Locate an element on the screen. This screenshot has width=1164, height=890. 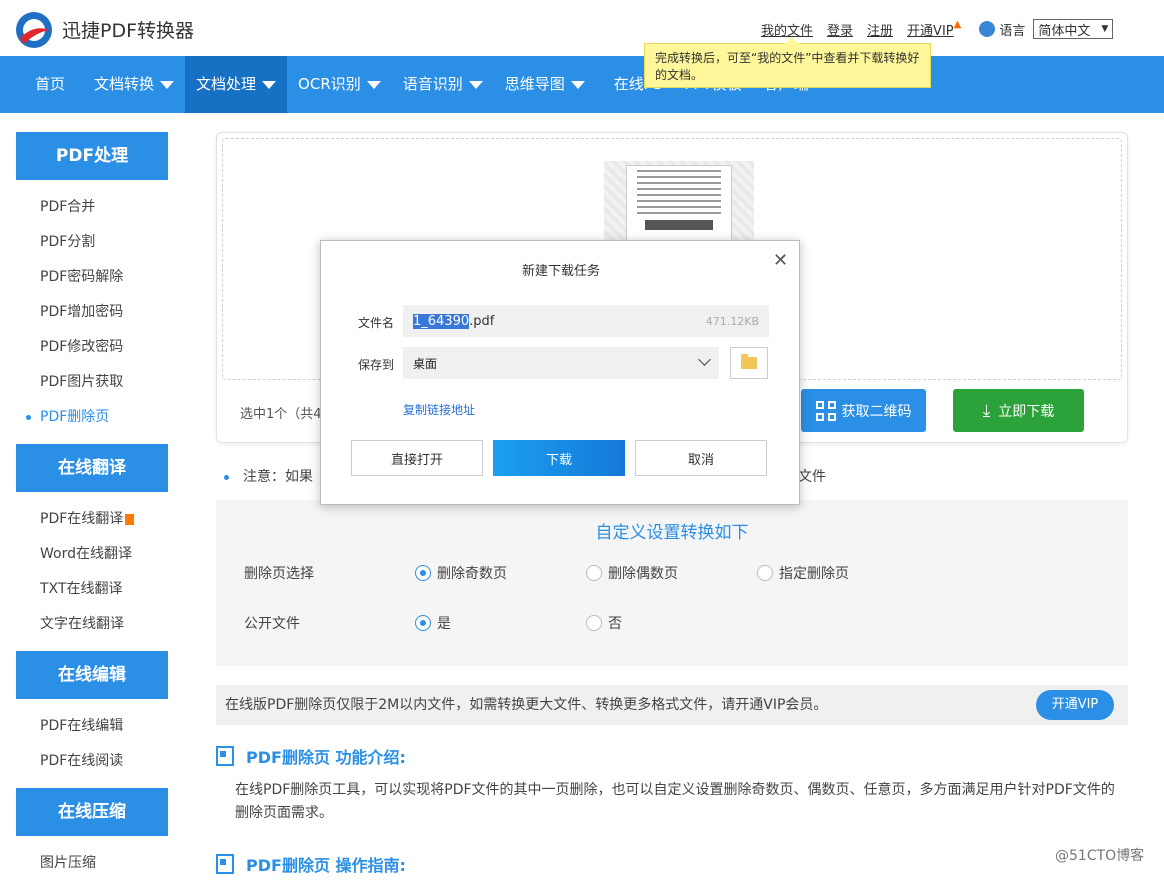
nav-voice: 语音识别 is located at coordinates (443, 84).